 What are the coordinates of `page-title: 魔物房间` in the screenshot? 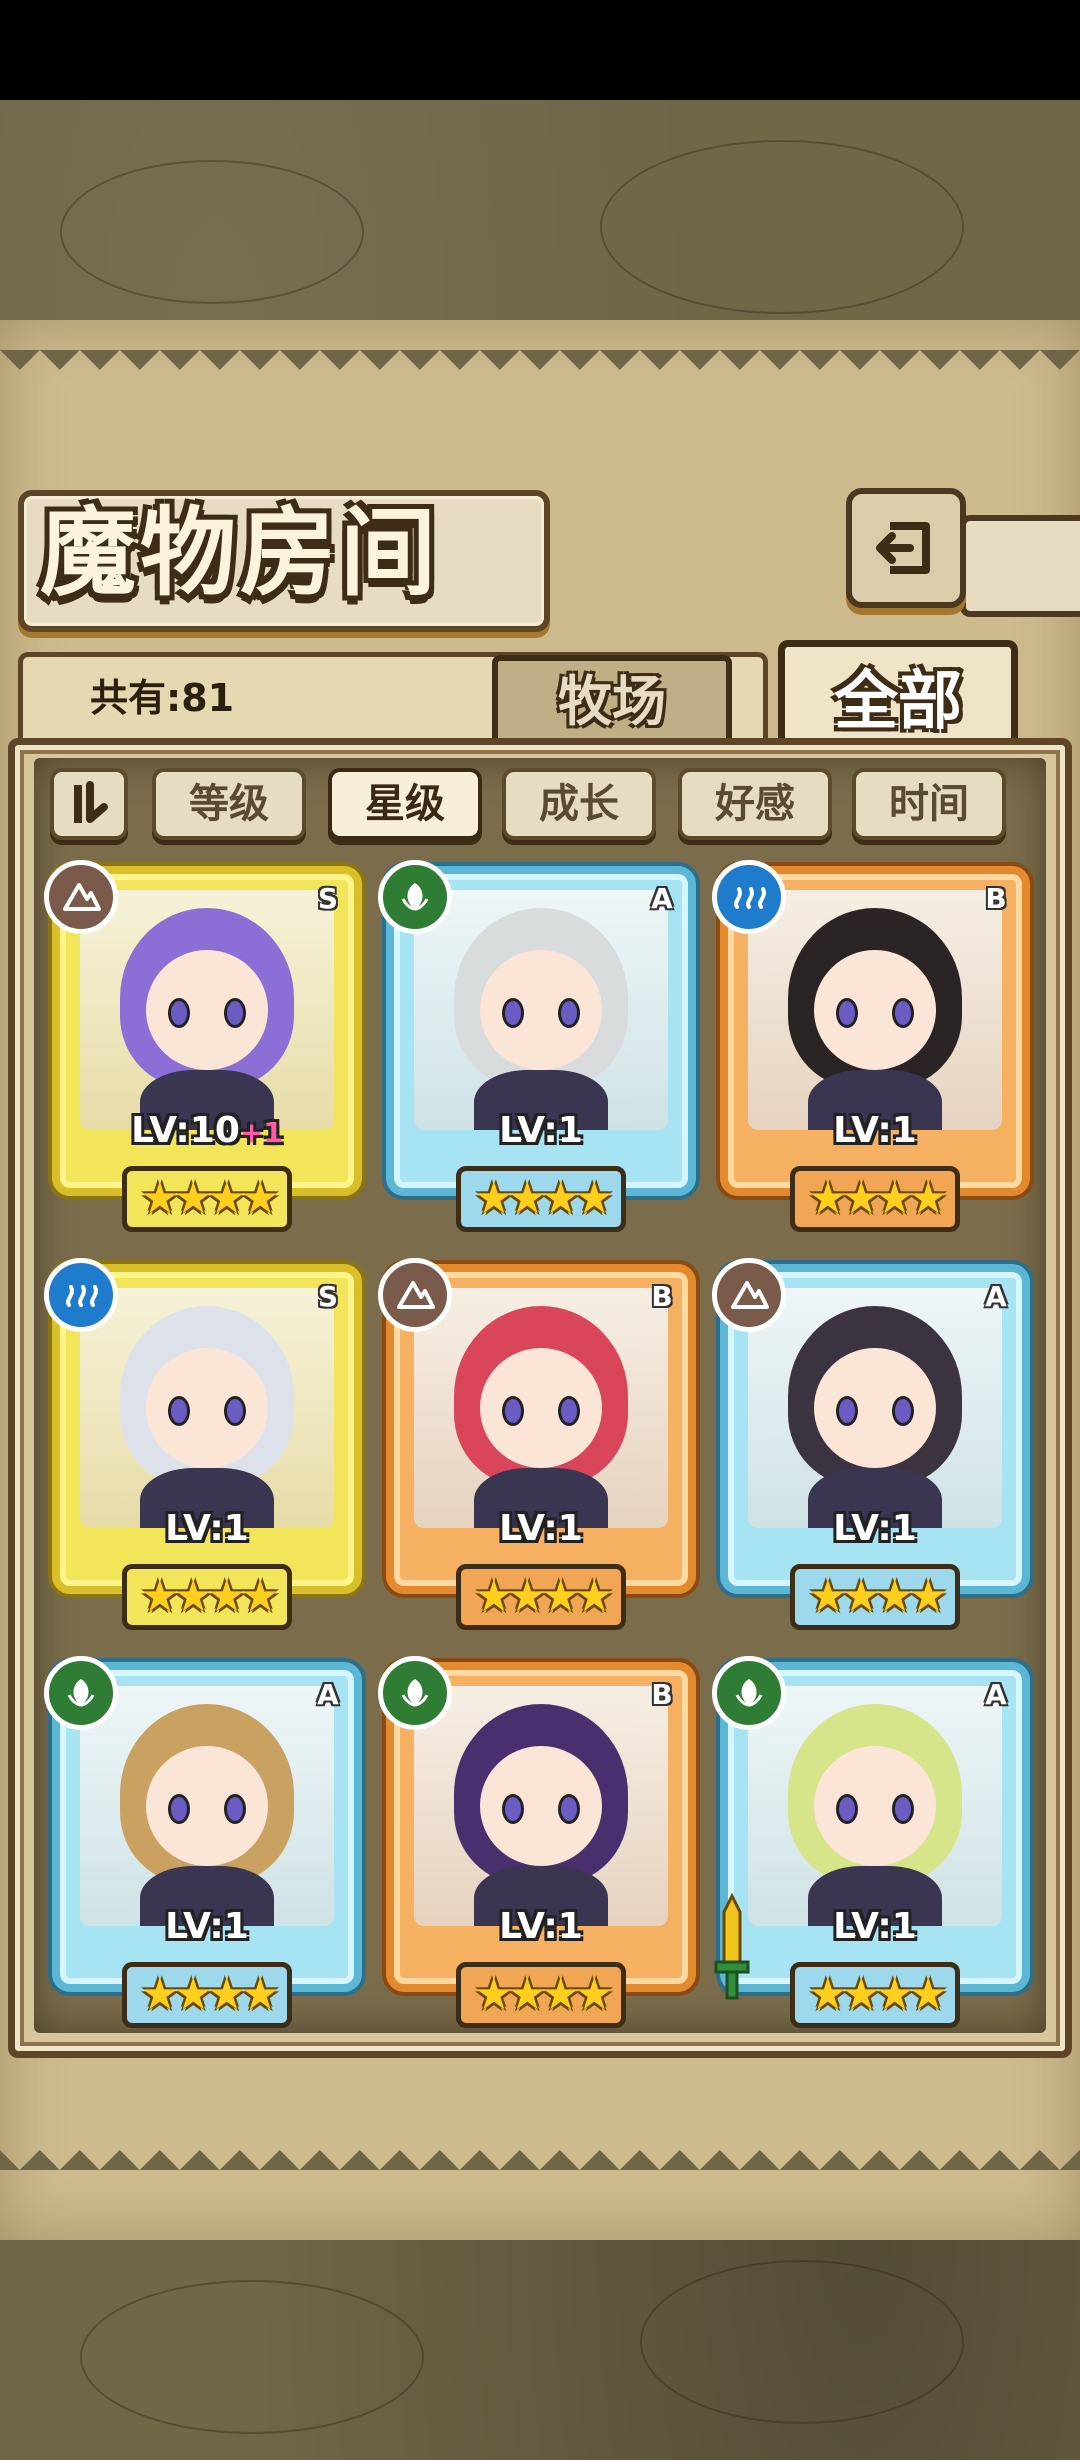 It's located at (240, 552).